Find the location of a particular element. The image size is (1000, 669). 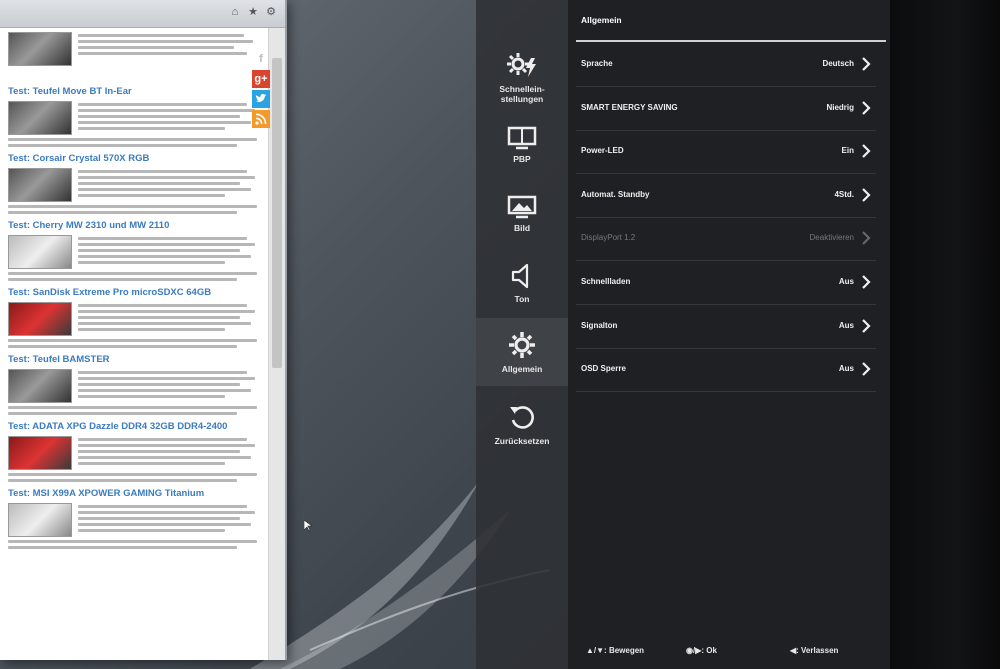

category-label: Zurücksetzen is located at coordinates (522, 441).